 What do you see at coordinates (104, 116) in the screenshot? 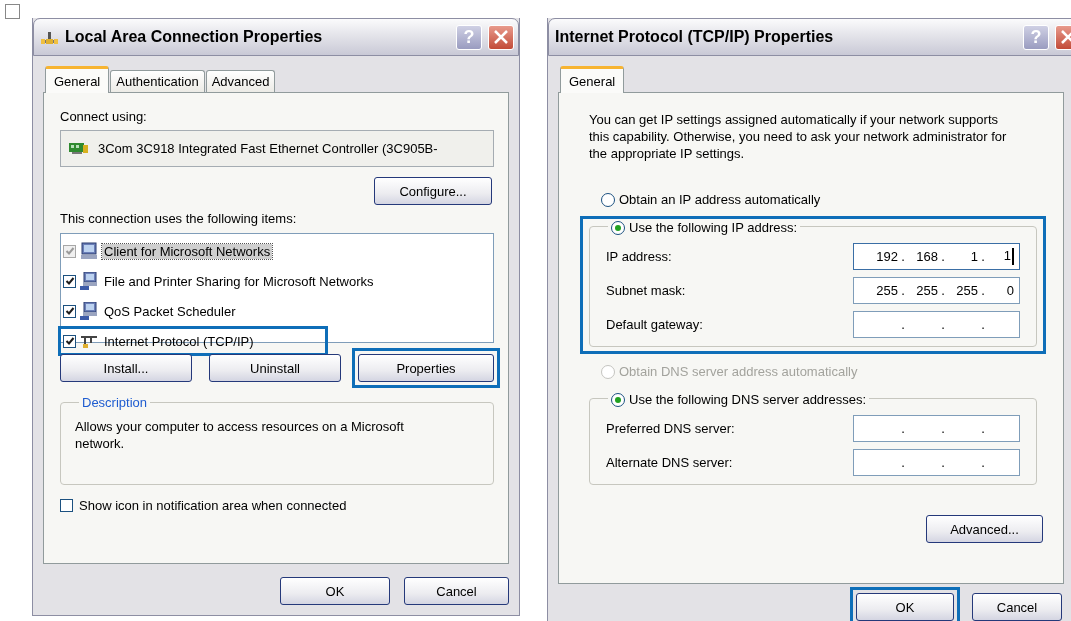
I see `field-label: Connect using:` at bounding box center [104, 116].